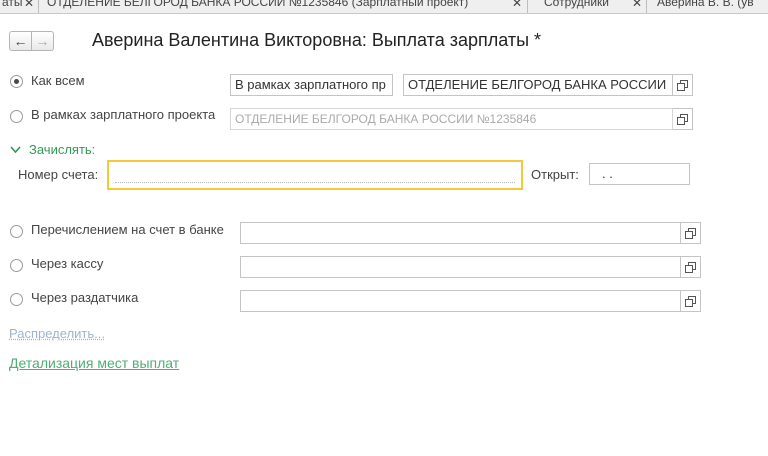 This screenshot has height=456, width=768. What do you see at coordinates (16, 116) in the screenshot?
I see `radio-payroll-project` at bounding box center [16, 116].